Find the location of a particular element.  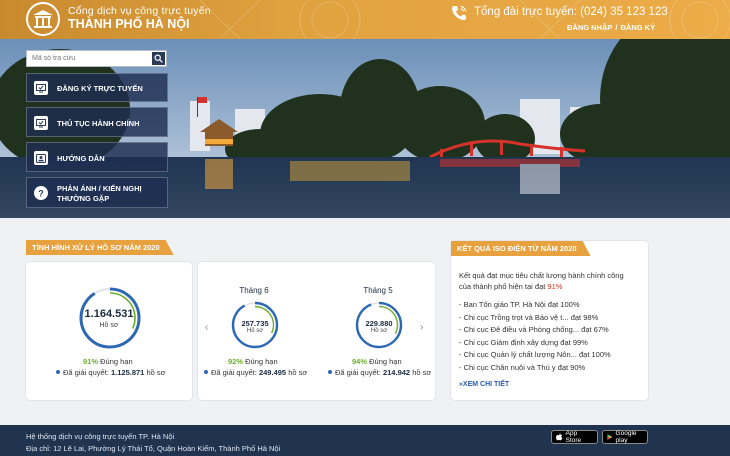

iso-list-item: - Ban Tôn giáo TP. Hà Nội đạt 100% is located at coordinates (519, 304).